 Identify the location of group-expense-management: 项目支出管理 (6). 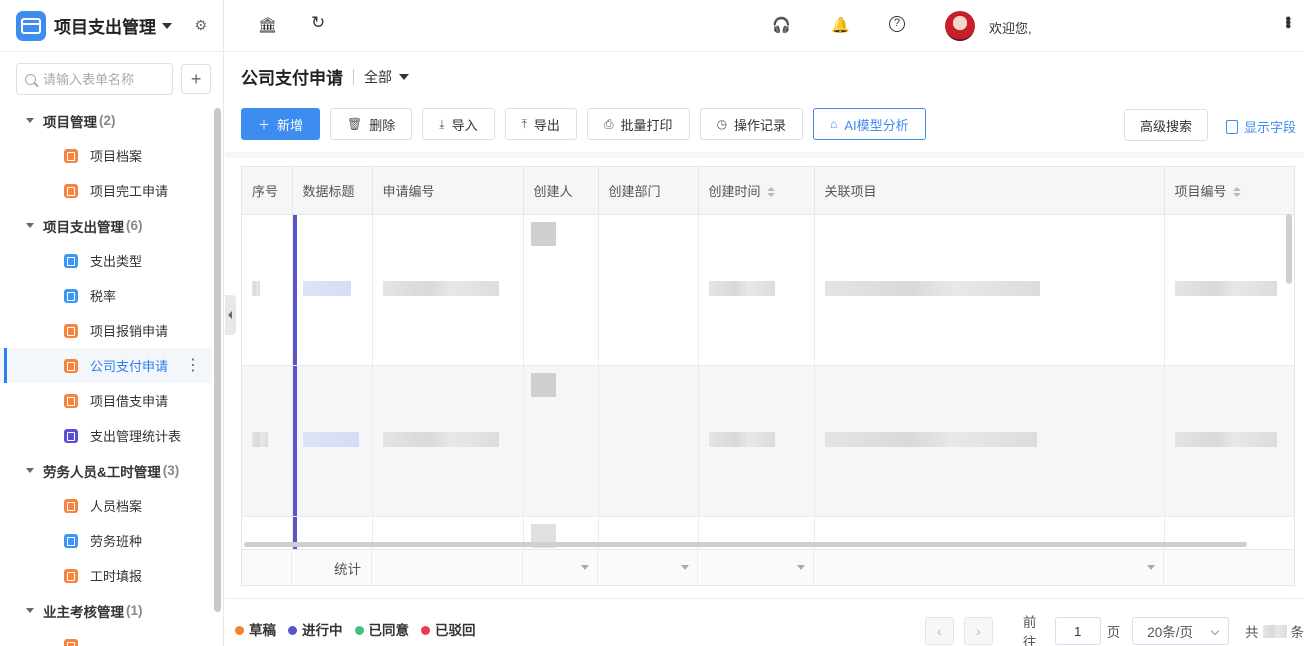
(111, 225).